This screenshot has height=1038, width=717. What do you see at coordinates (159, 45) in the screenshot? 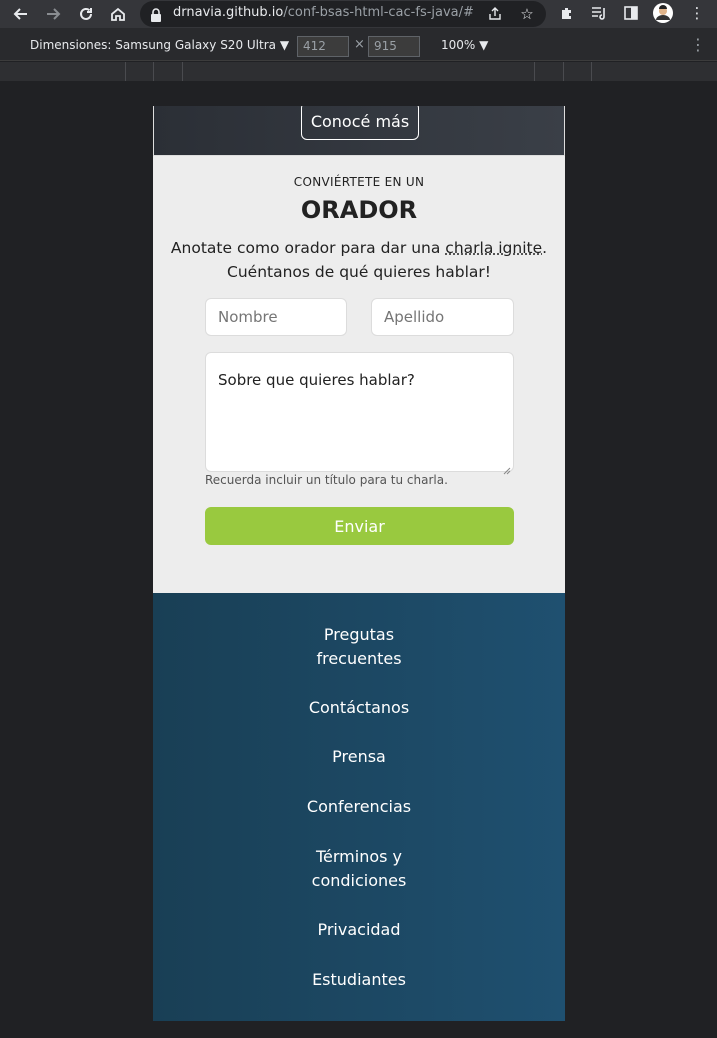
I see `device-select: Dimensiones: Samsung Galaxy S20 Ultra ▼` at bounding box center [159, 45].